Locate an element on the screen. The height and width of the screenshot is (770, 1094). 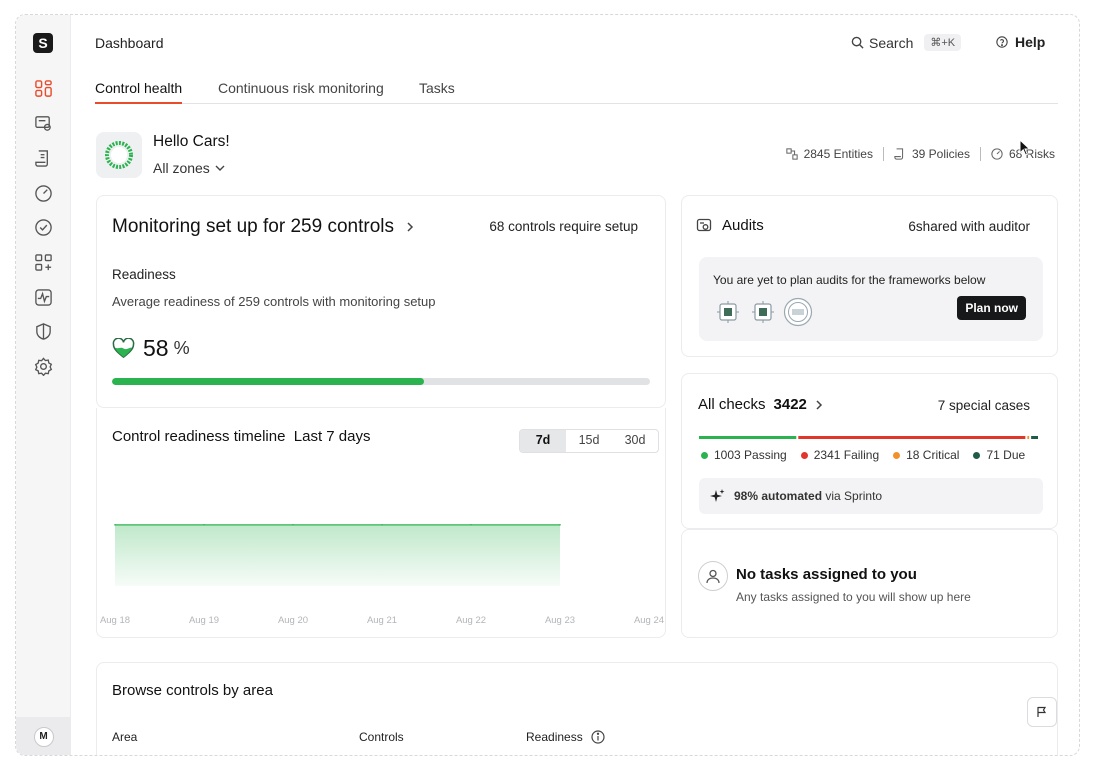
nav-gauge-icon is located at coordinates (43, 193).